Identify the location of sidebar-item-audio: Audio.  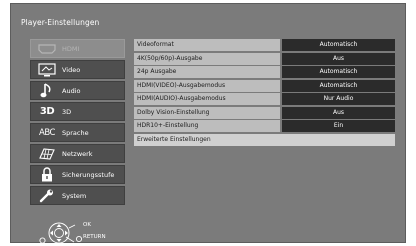
(77, 90).